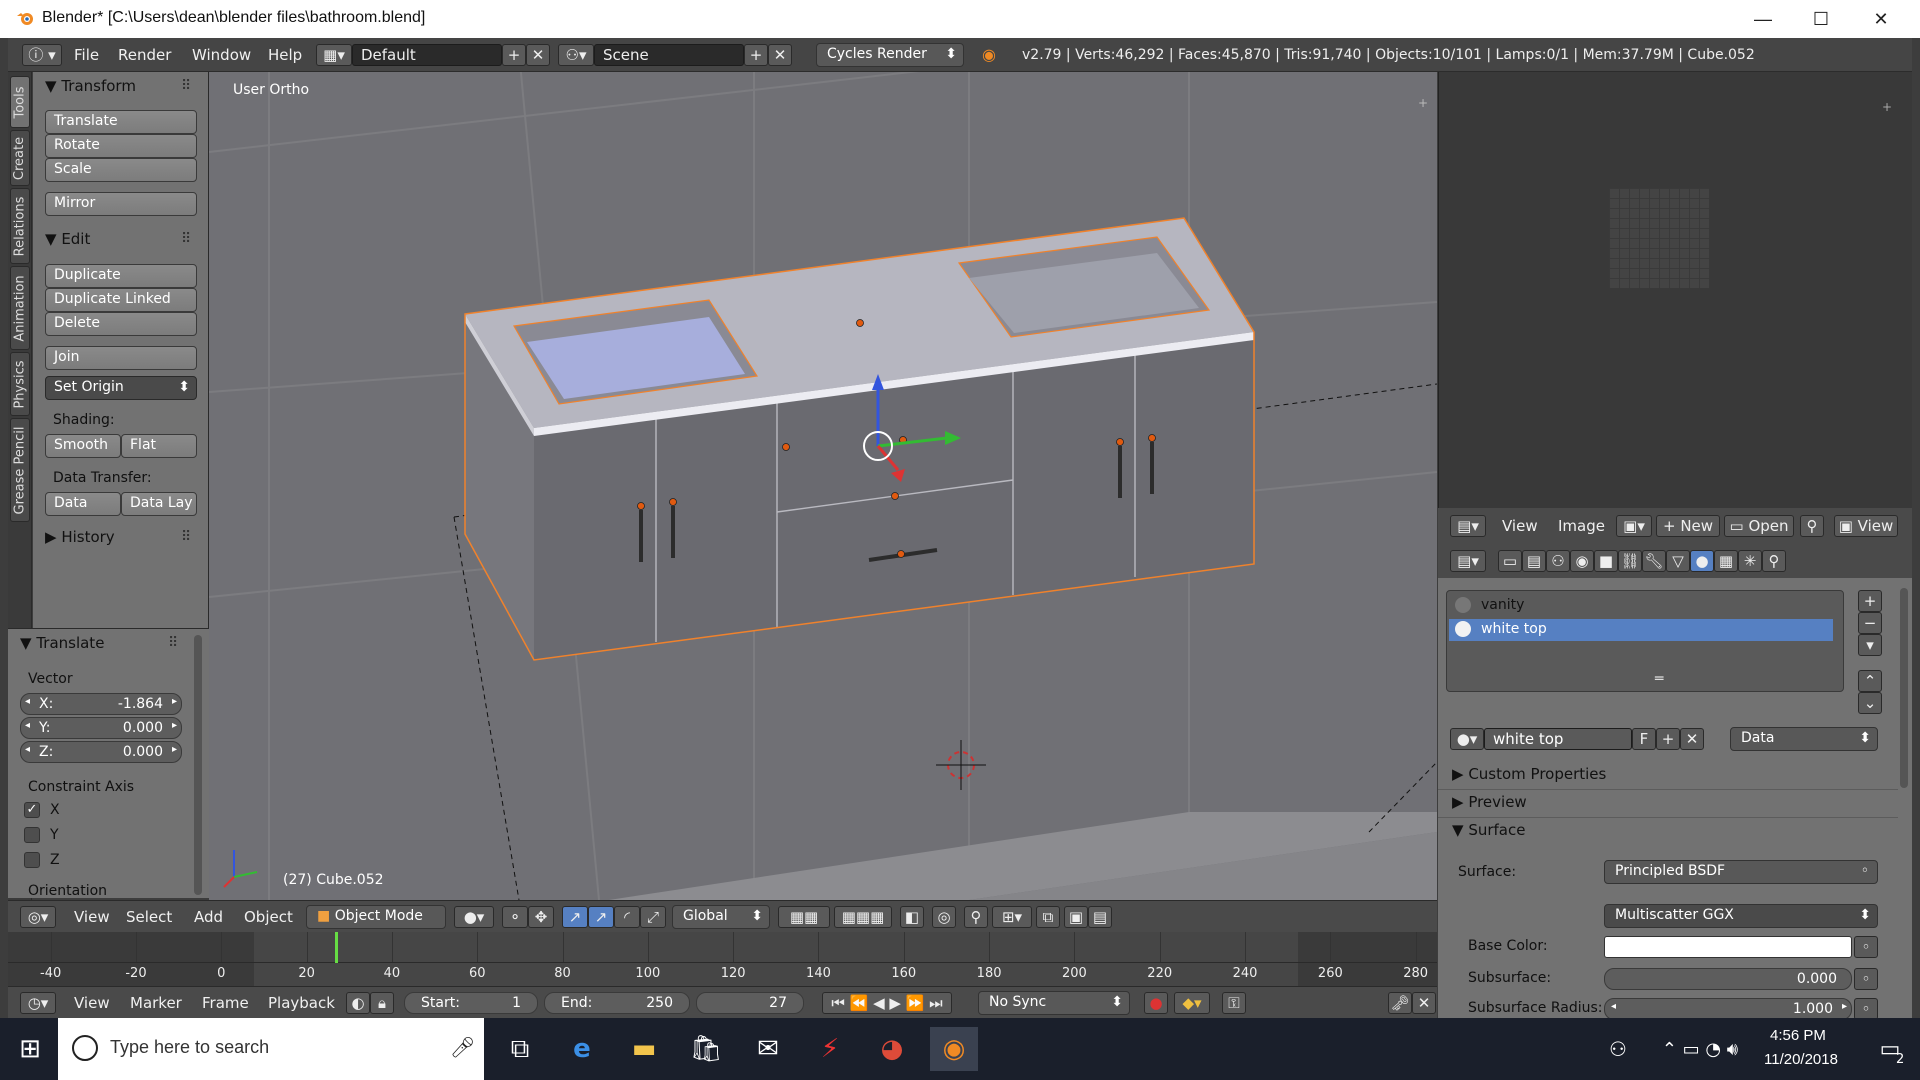 This screenshot has height=1080, width=1920. Describe the element at coordinates (721, 917) in the screenshot. I see `orientation-dropdown: Global ⬍` at that location.